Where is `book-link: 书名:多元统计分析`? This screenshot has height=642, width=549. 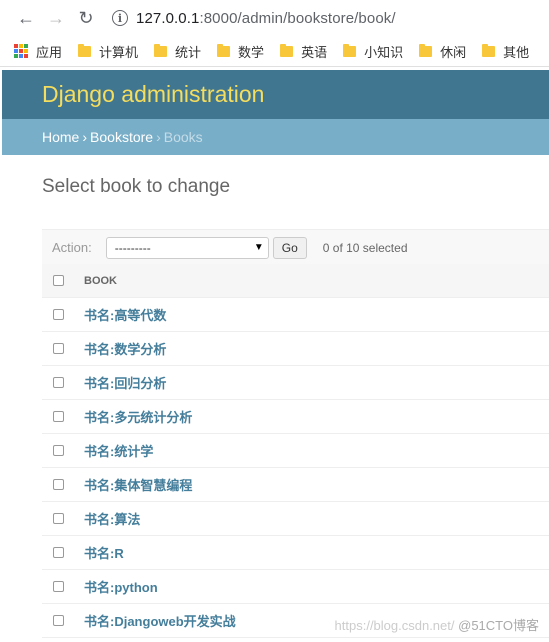
book-link: 书名:多元统计分析 is located at coordinates (138, 416).